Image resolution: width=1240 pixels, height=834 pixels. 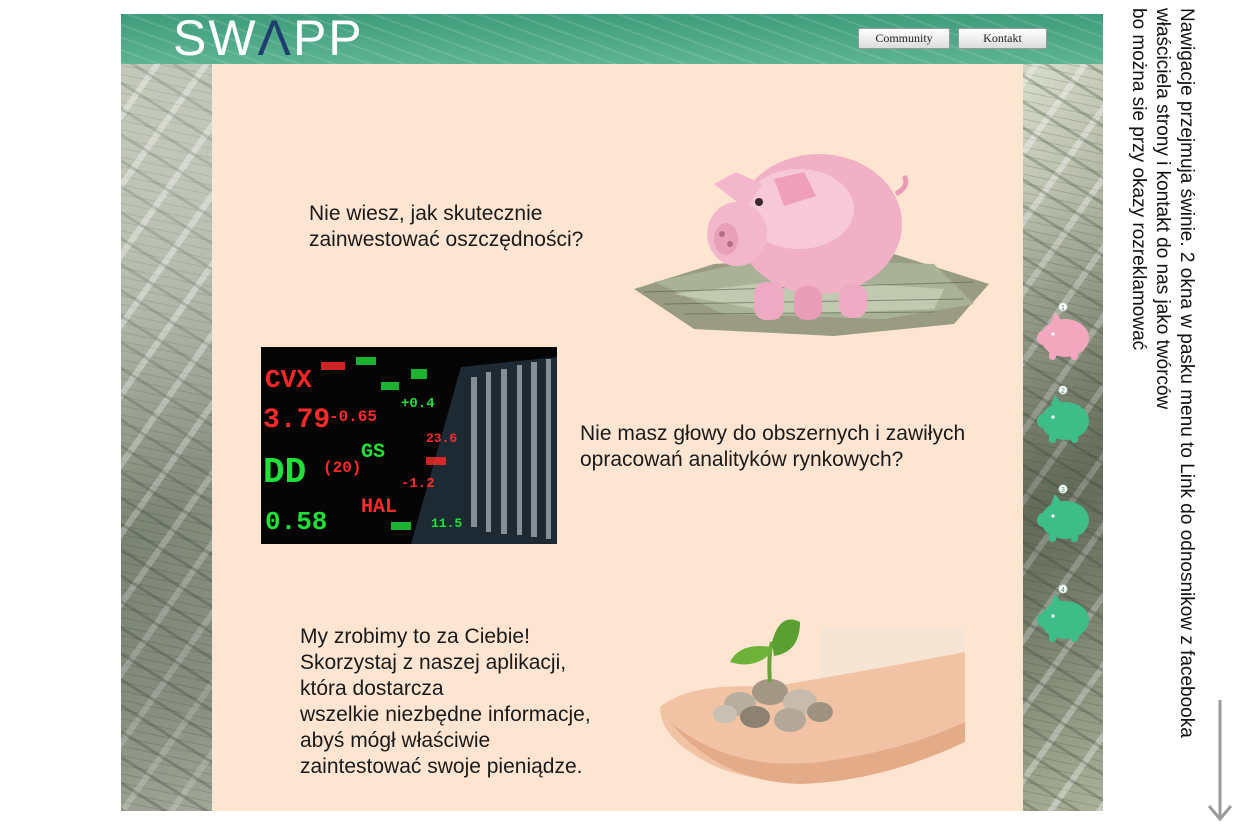 What do you see at coordinates (1220, 763) in the screenshot?
I see `scroll-down-arrow-icon` at bounding box center [1220, 763].